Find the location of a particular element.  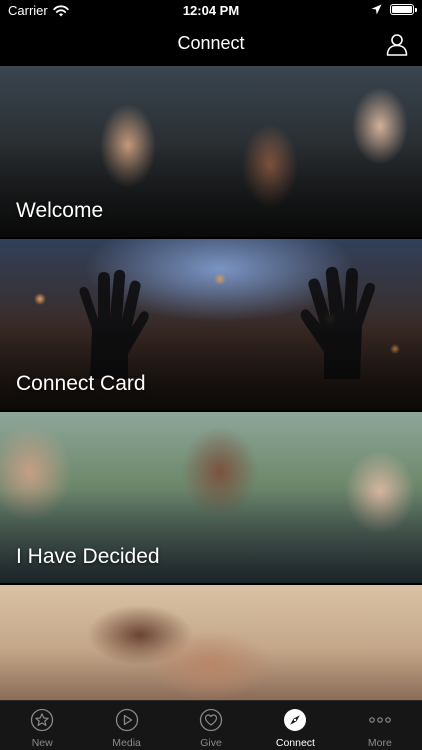

compass-icon is located at coordinates (295, 720).